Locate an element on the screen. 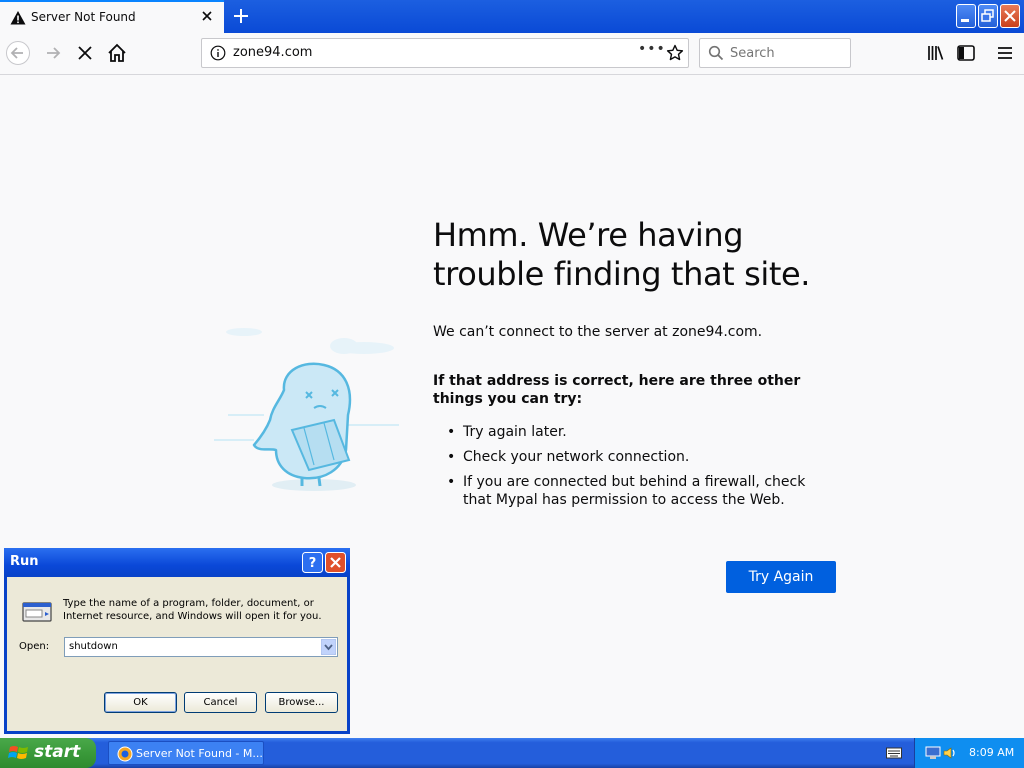 The width and height of the screenshot is (1024, 768). run-program-icon is located at coordinates (37, 612).